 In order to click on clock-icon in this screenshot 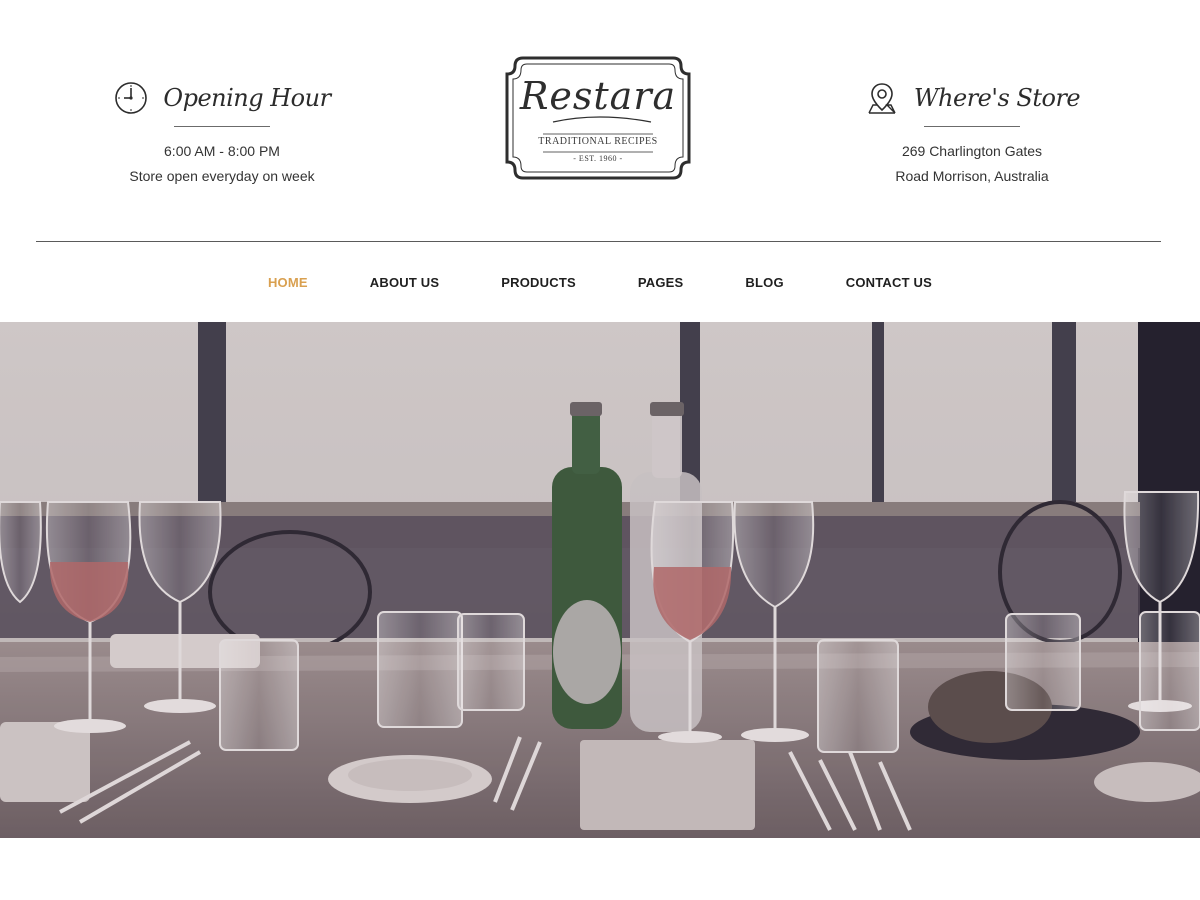, I will do `click(131, 98)`.